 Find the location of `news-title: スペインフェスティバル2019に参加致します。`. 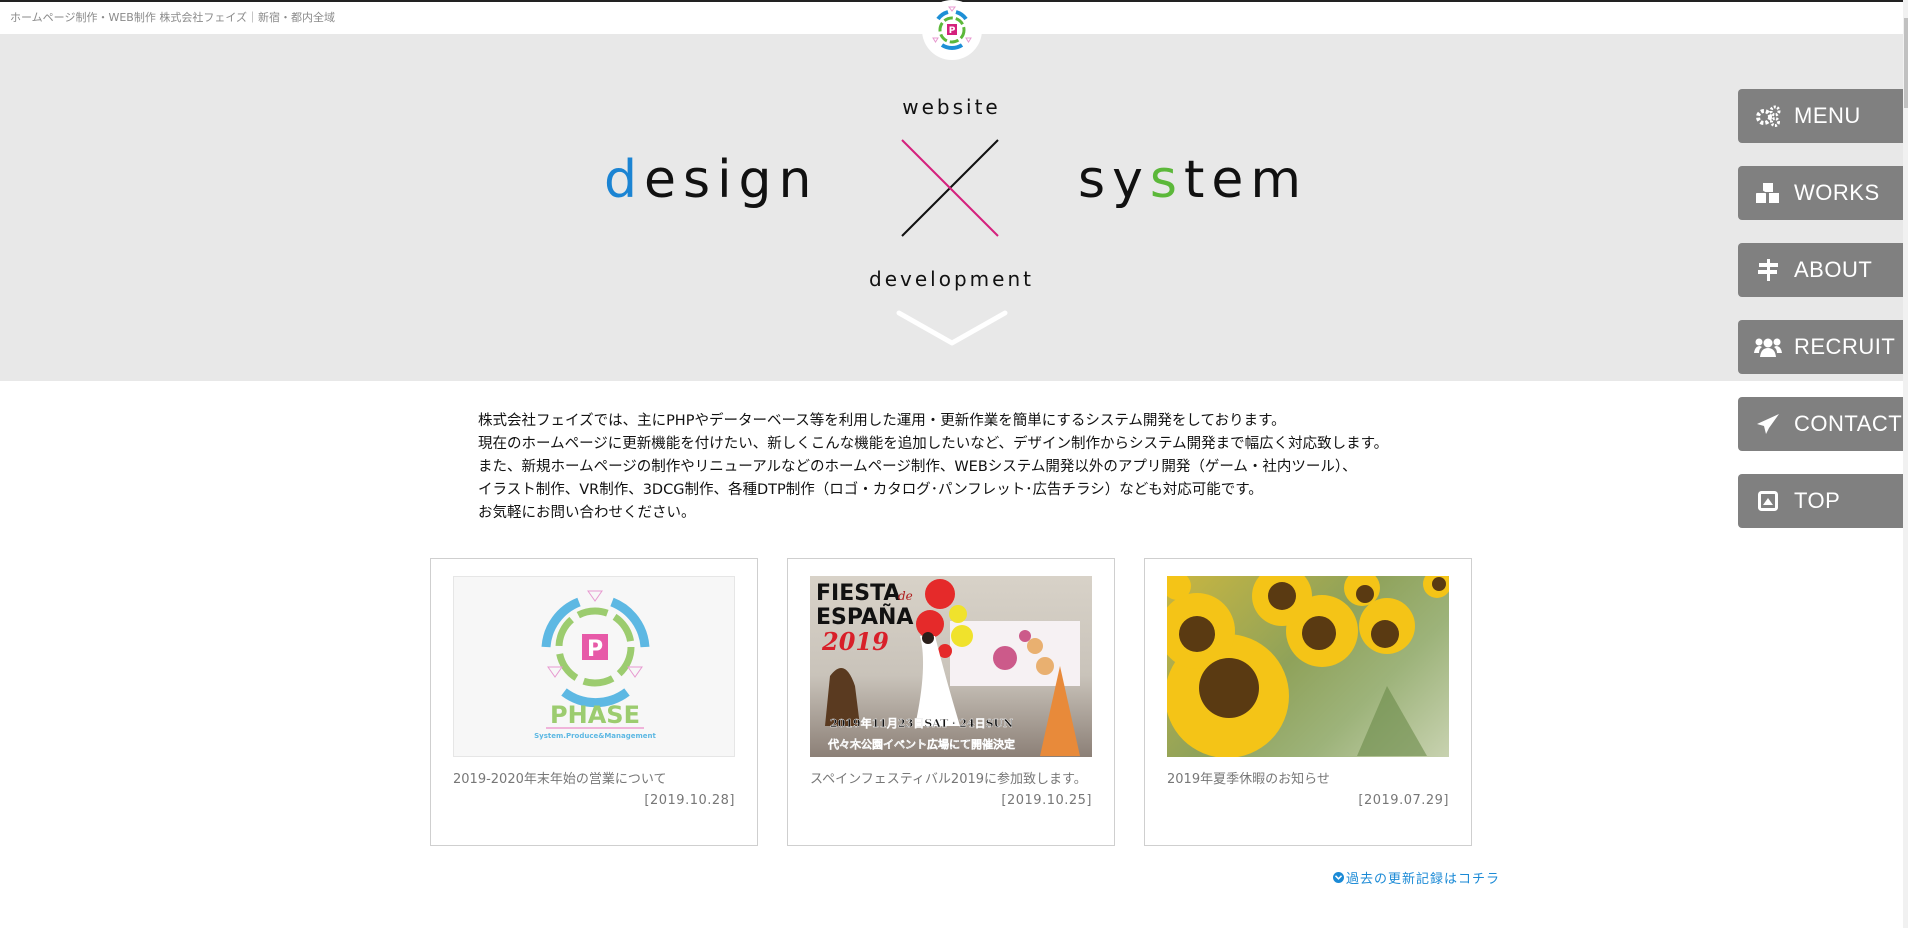

news-title: スペインフェスティバル2019に参加致します。 is located at coordinates (948, 777).